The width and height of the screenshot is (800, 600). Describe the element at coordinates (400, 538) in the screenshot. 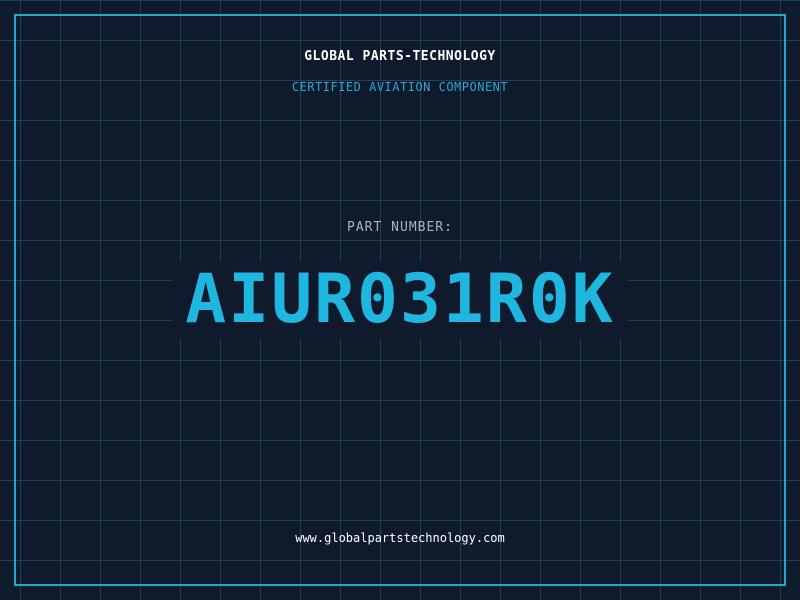

I see `website-link: www.globalpartstechnology.com` at that location.